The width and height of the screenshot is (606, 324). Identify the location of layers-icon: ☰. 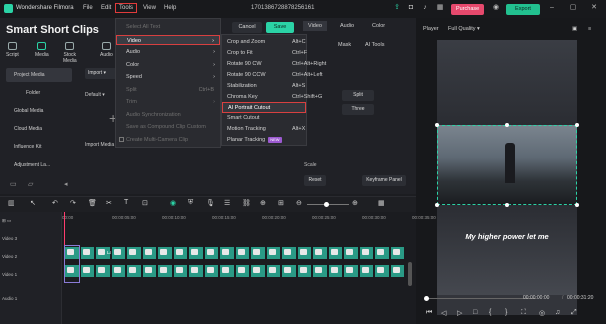
(227, 203).